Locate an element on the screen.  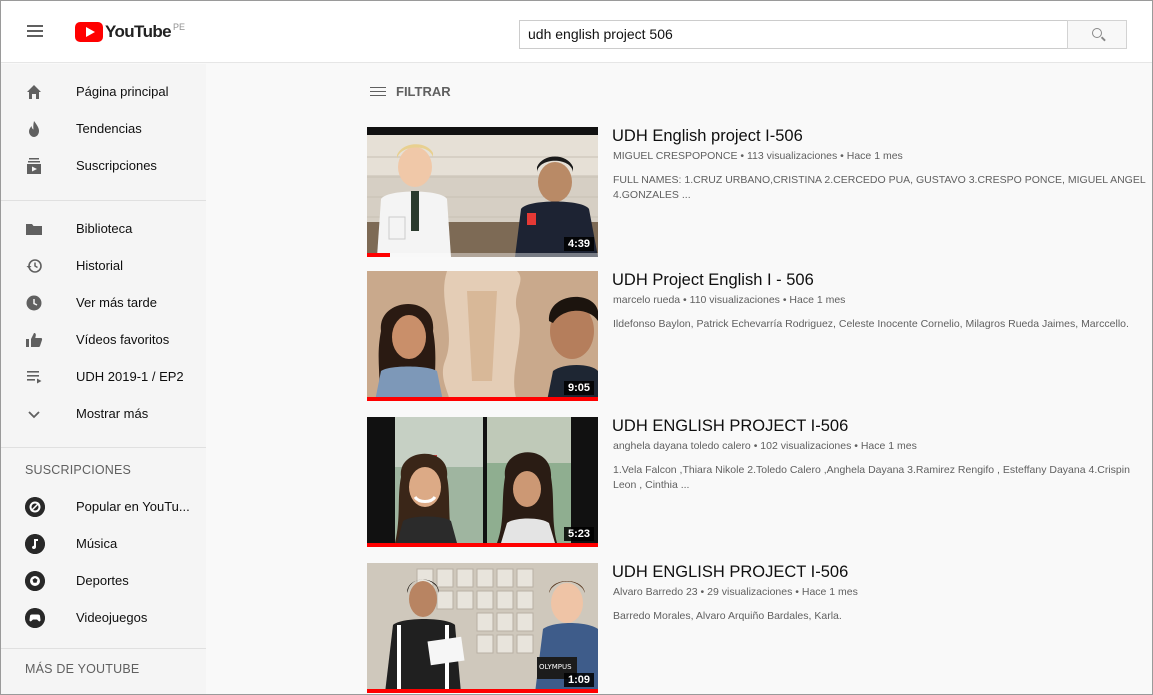
search-input: udh english project 506 is located at coordinates (793, 34).